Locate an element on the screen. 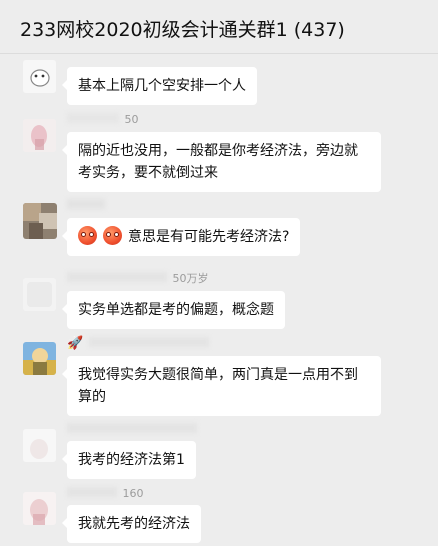  message-text: 隔的近也没用，一般都是你考经济法，旁边就考实务，要不就倒过来 is located at coordinates (218, 162).